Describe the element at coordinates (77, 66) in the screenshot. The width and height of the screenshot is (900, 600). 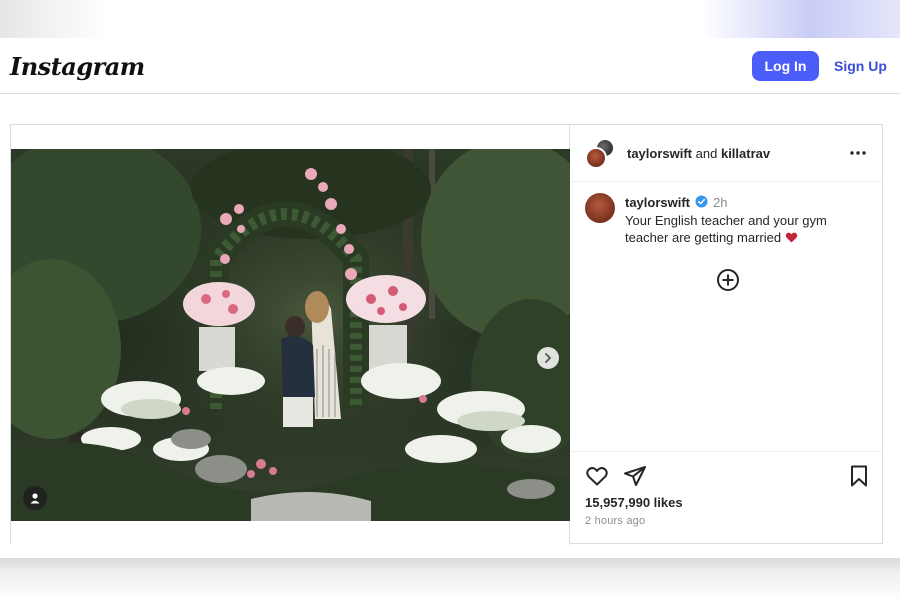
I see `instagram-logo: Instagram` at that location.